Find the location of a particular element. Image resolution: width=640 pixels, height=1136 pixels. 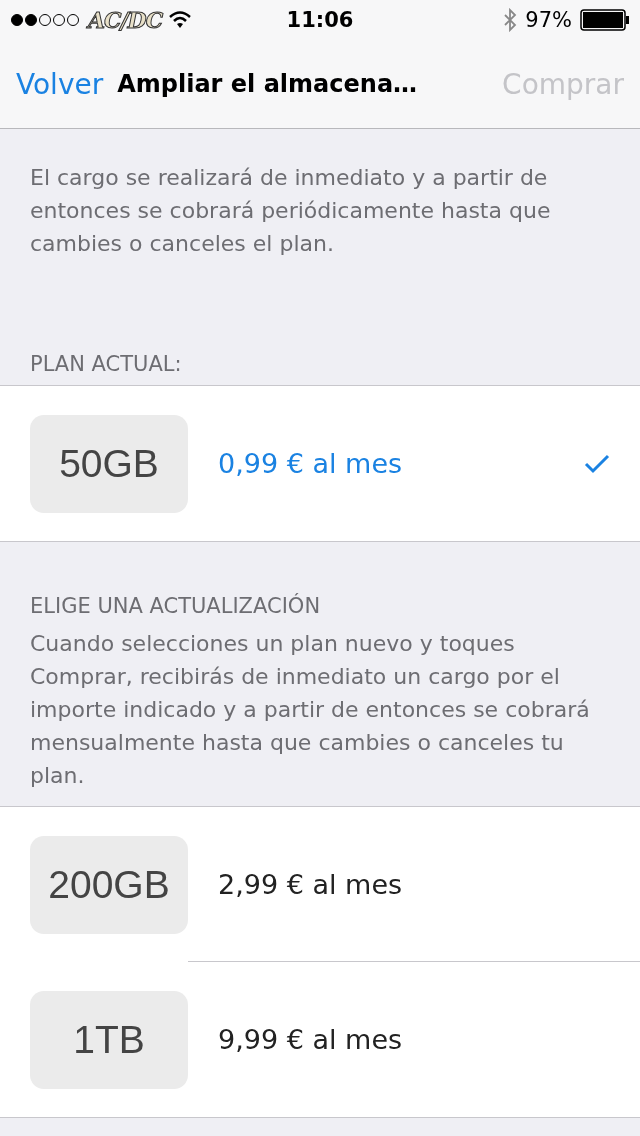

plan-price: 0,99 € al mes is located at coordinates (311, 463).